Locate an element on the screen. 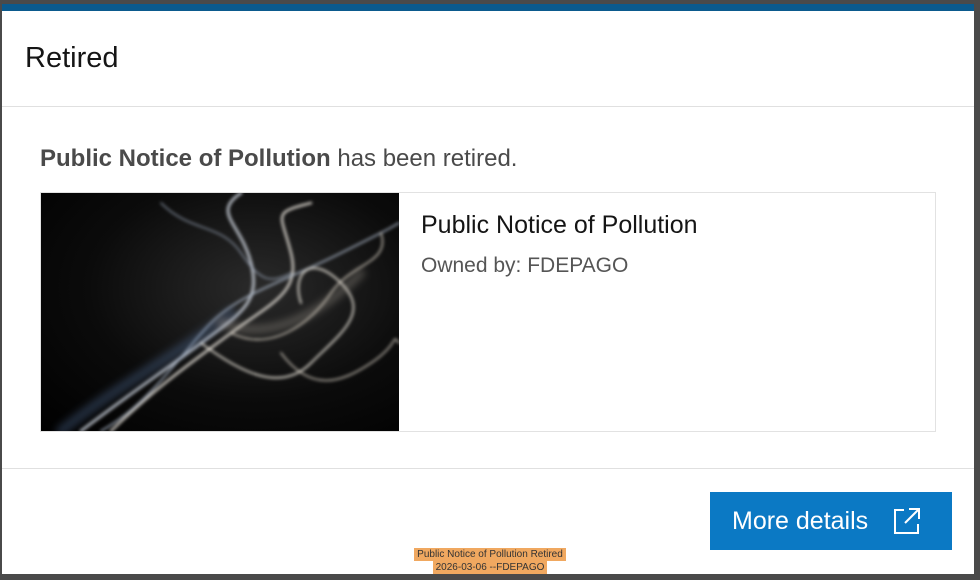  more-details-label: More details is located at coordinates (800, 520).